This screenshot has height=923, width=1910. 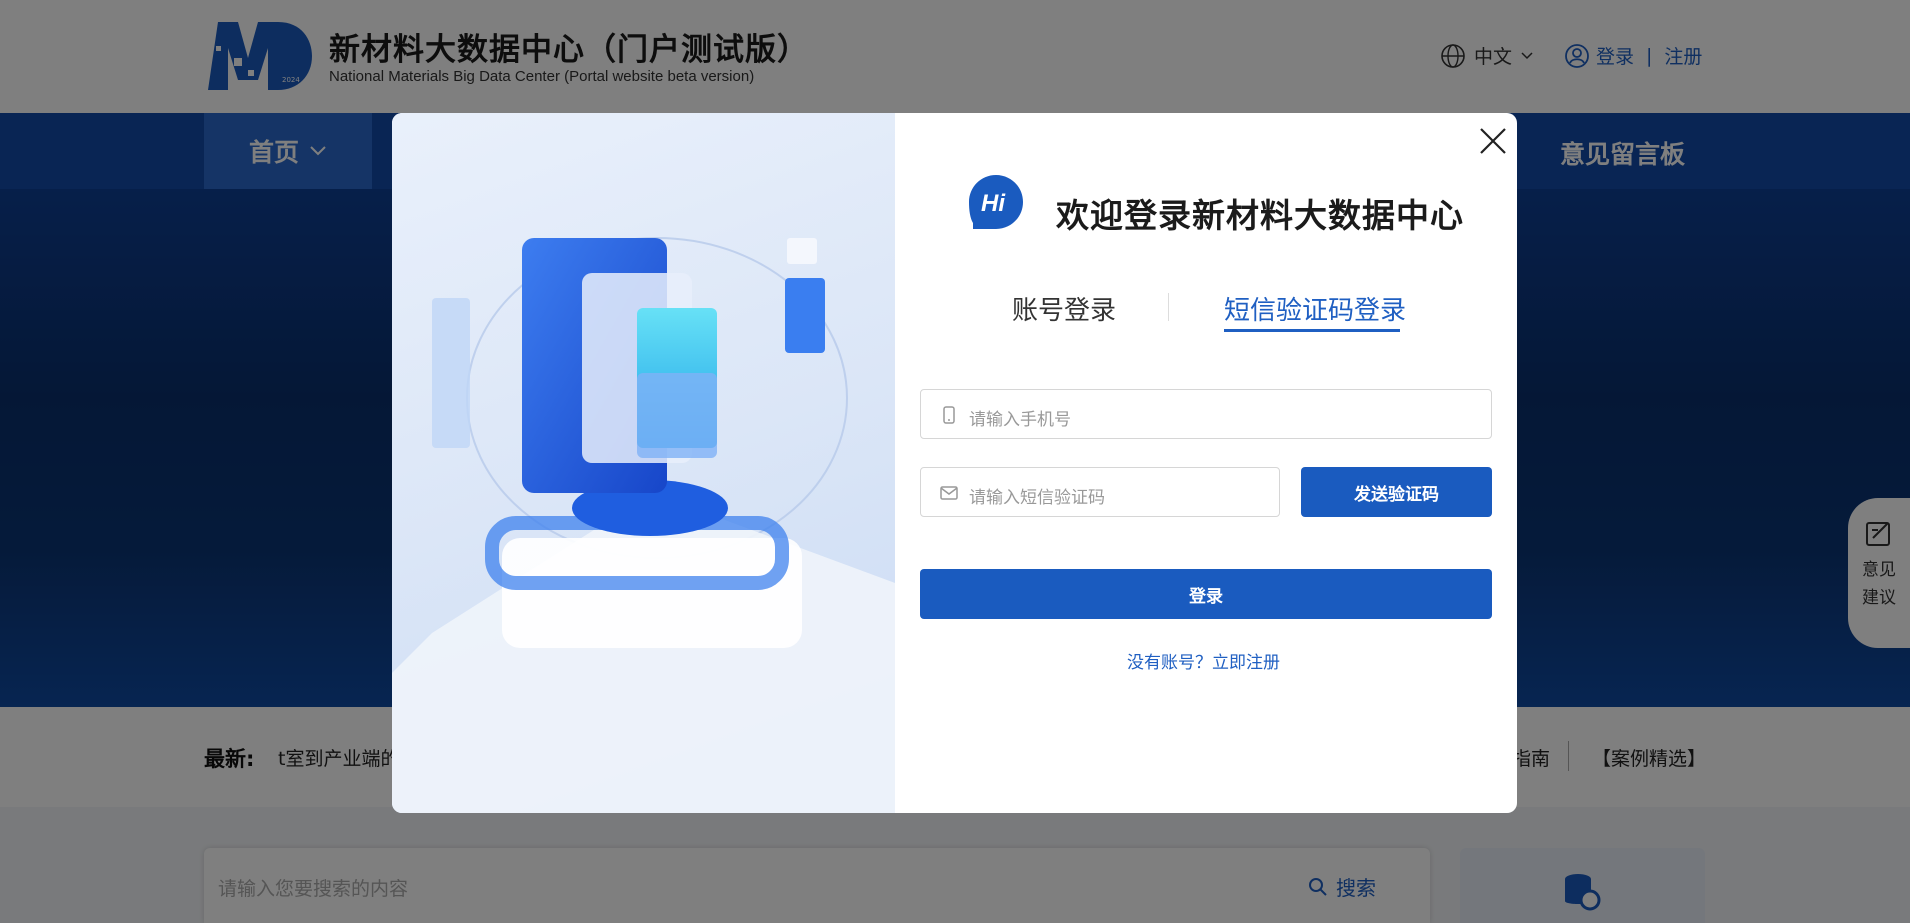 I want to click on mobile-icon, so click(x=949, y=415).